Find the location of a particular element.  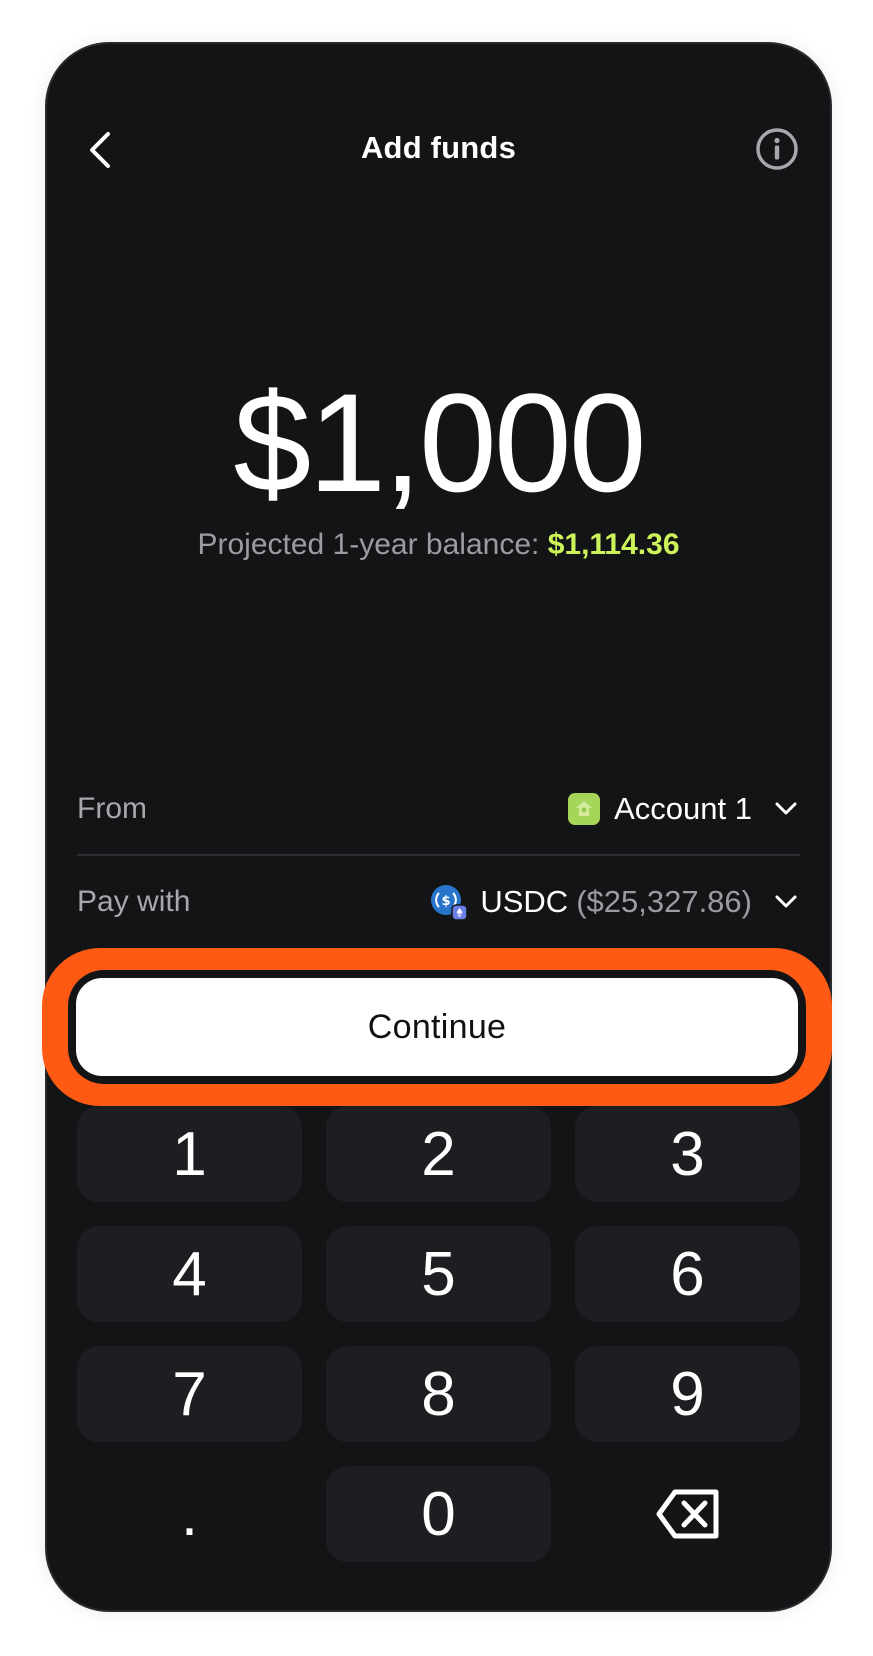

from-row: From Account 1 is located at coordinates (438, 810).